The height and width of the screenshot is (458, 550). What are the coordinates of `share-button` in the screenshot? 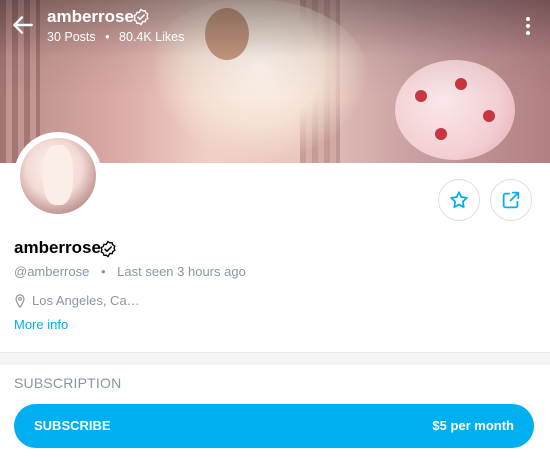 It's located at (511, 200).